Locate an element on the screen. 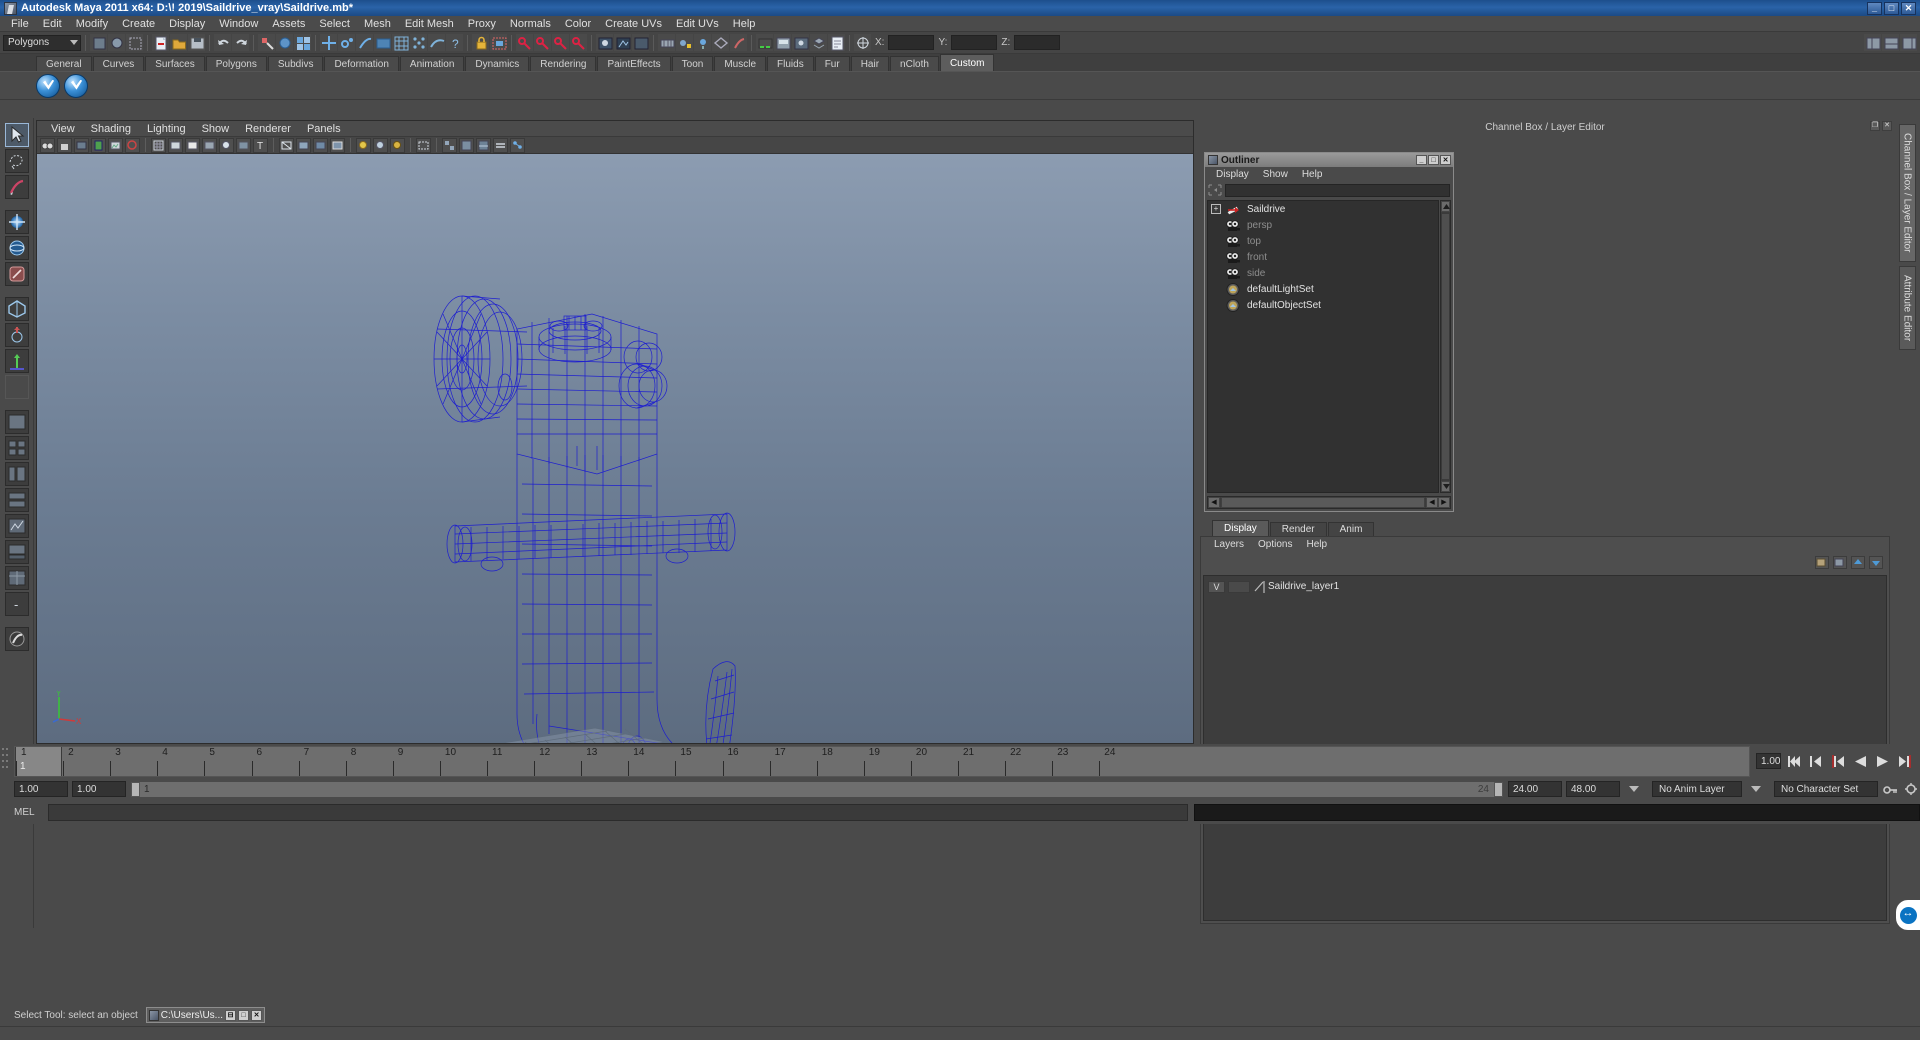  shelf-tab-custom: Custom is located at coordinates (967, 62).